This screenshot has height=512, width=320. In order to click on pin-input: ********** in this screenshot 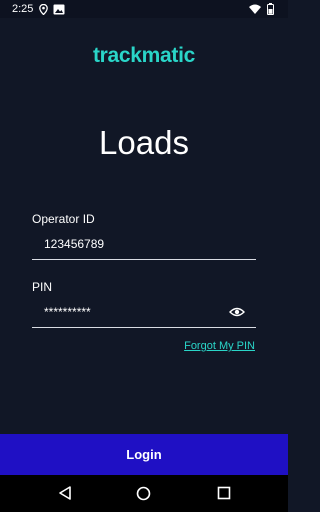, I will do `click(67, 312)`.